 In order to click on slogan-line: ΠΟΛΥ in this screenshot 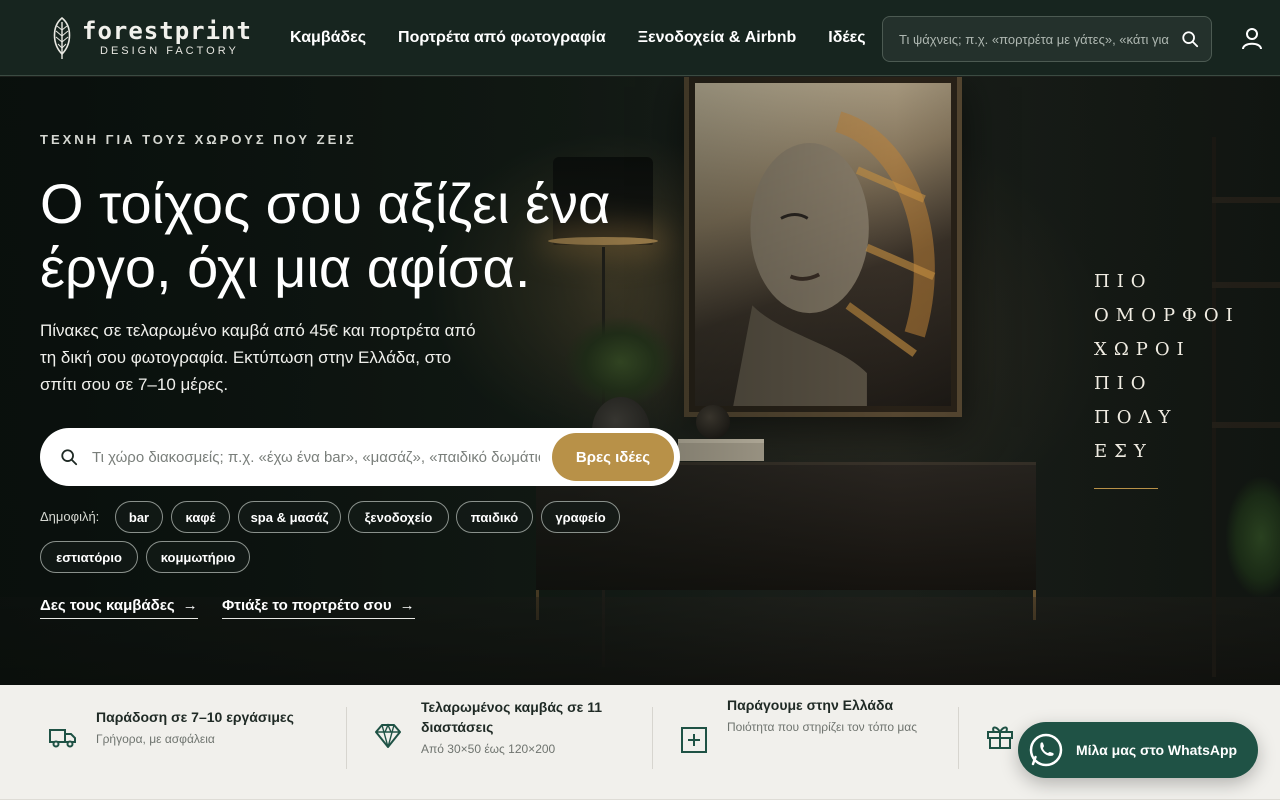, I will do `click(1136, 417)`.